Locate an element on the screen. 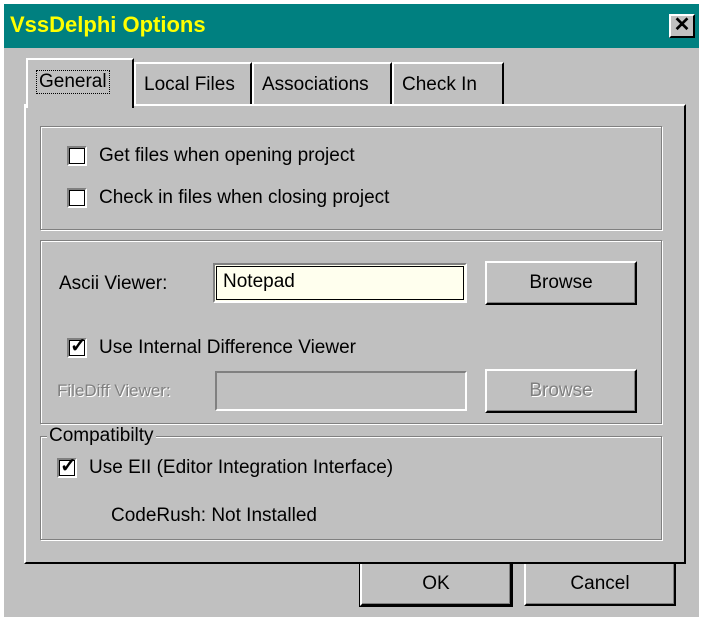 The width and height of the screenshot is (703, 621). tab-associations: Associations is located at coordinates (322, 84).